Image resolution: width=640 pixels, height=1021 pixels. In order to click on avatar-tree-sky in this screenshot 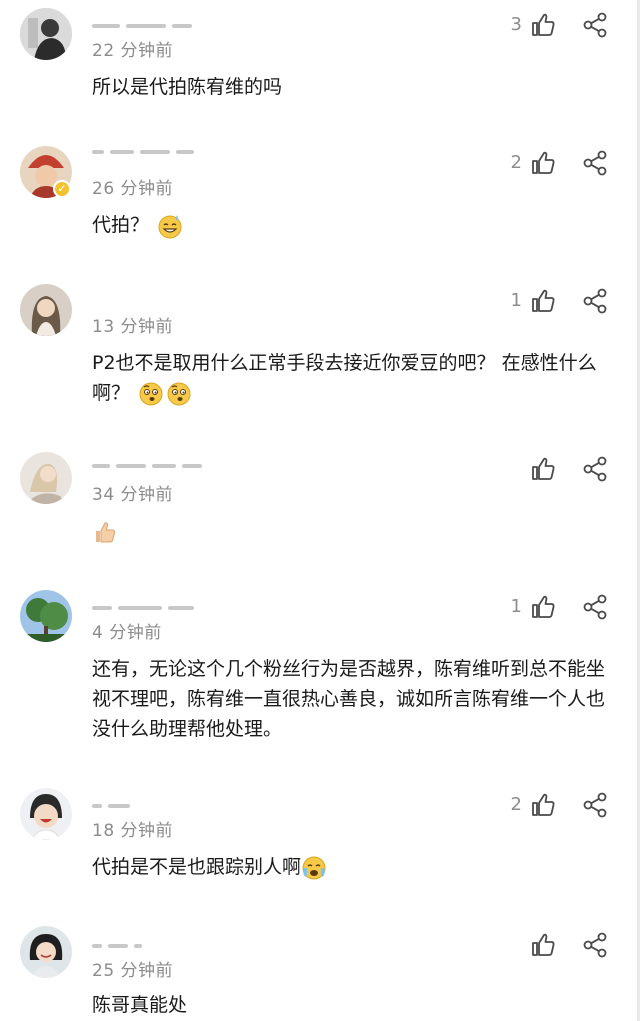, I will do `click(46, 616)`.